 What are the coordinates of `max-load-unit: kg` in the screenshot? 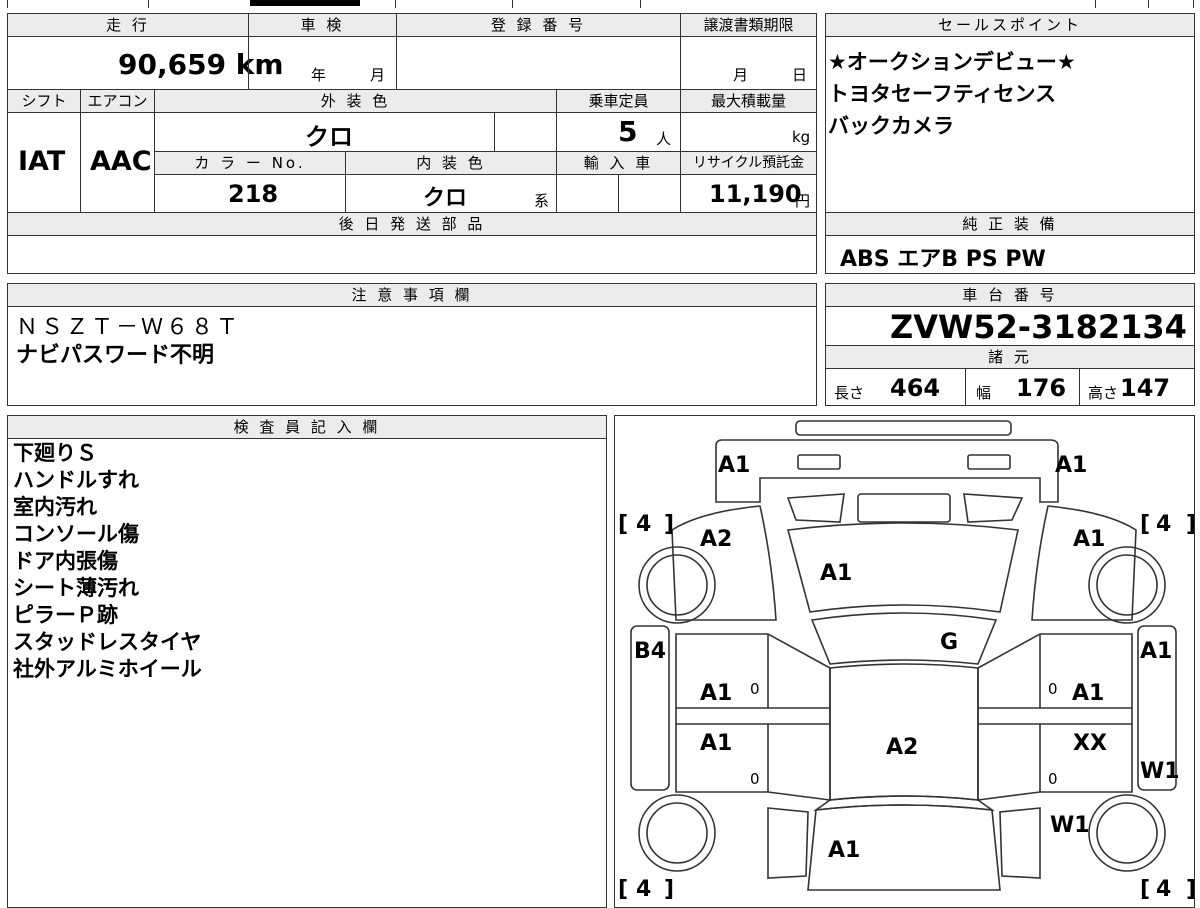 It's located at (801, 137).